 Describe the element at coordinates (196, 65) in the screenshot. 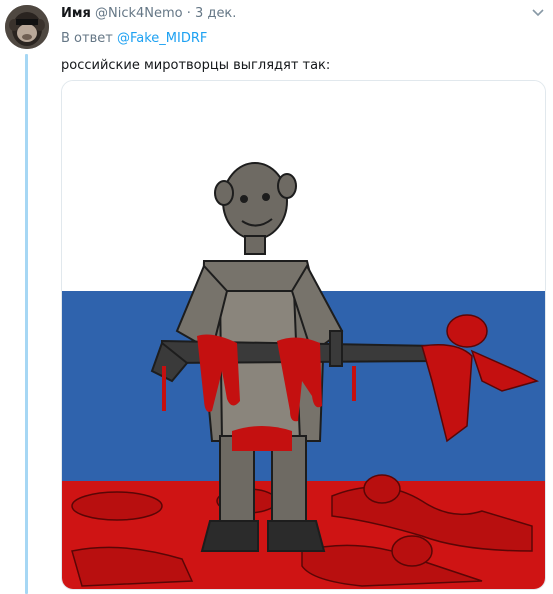

I see `tweet-text: российские миротворцы выглядят так:` at that location.